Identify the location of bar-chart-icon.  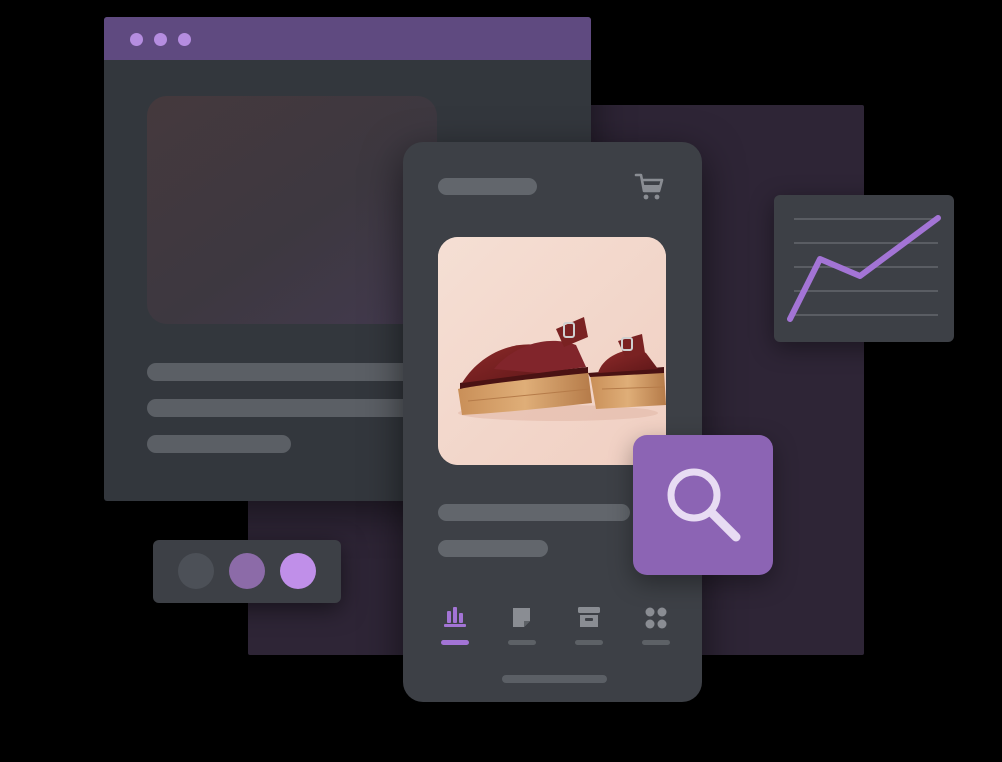
(455, 617).